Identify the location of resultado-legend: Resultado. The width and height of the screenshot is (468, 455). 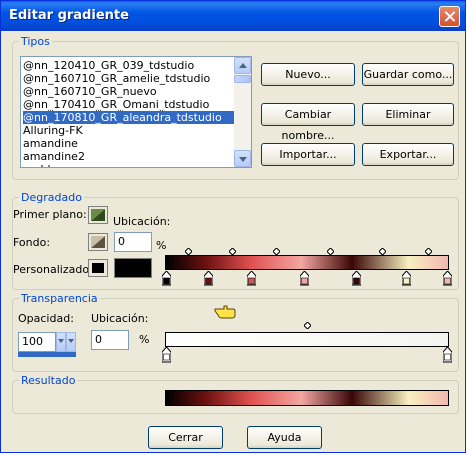
(48, 380).